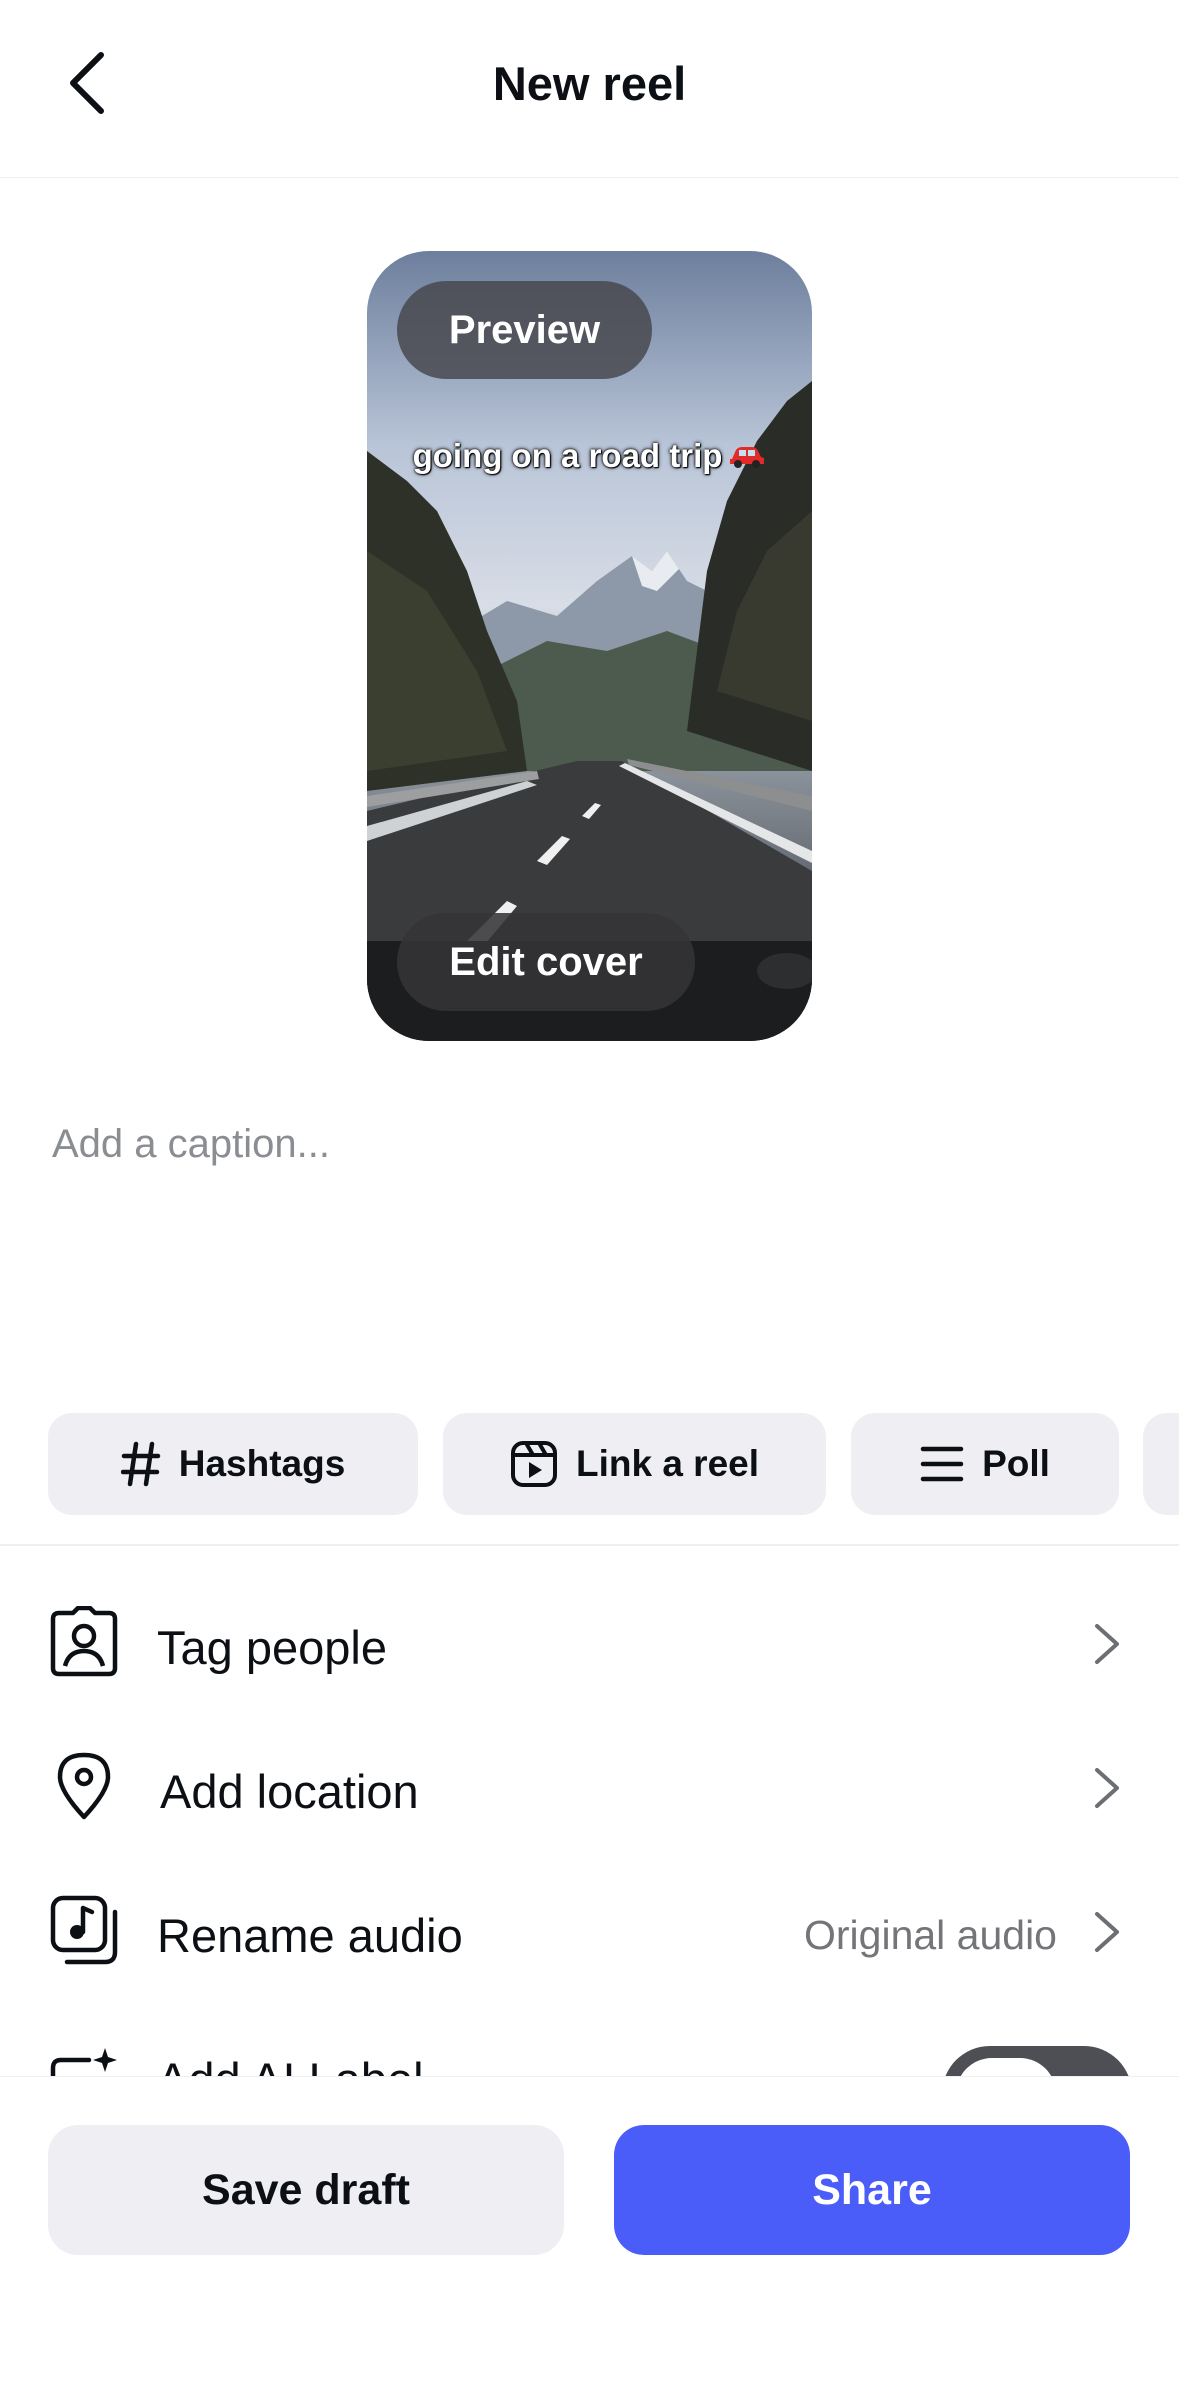 This screenshot has height=2396, width=1179. Describe the element at coordinates (567, 455) in the screenshot. I see `reel-overlay-caption: going on a road trip` at that location.